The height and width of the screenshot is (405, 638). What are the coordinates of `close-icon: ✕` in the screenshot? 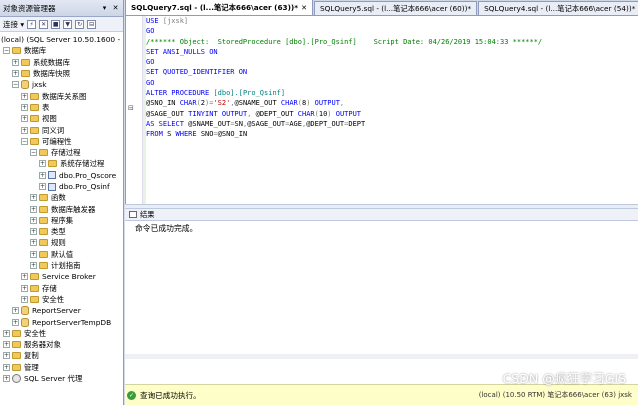 It's located at (115, 8).